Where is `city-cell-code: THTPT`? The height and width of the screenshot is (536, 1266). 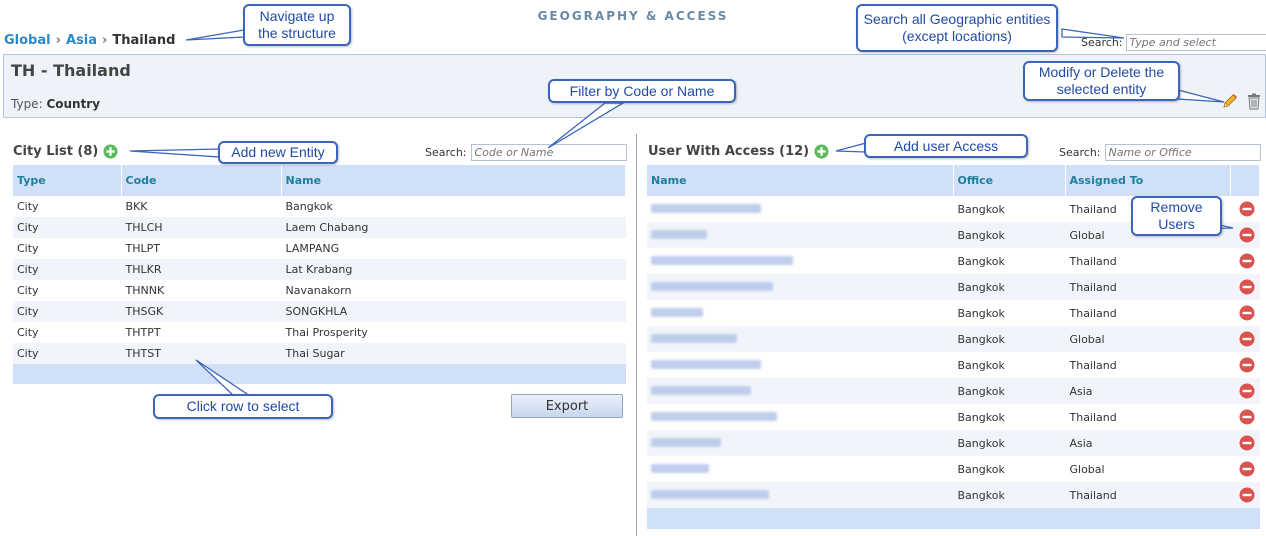 city-cell-code: THTPT is located at coordinates (143, 332).